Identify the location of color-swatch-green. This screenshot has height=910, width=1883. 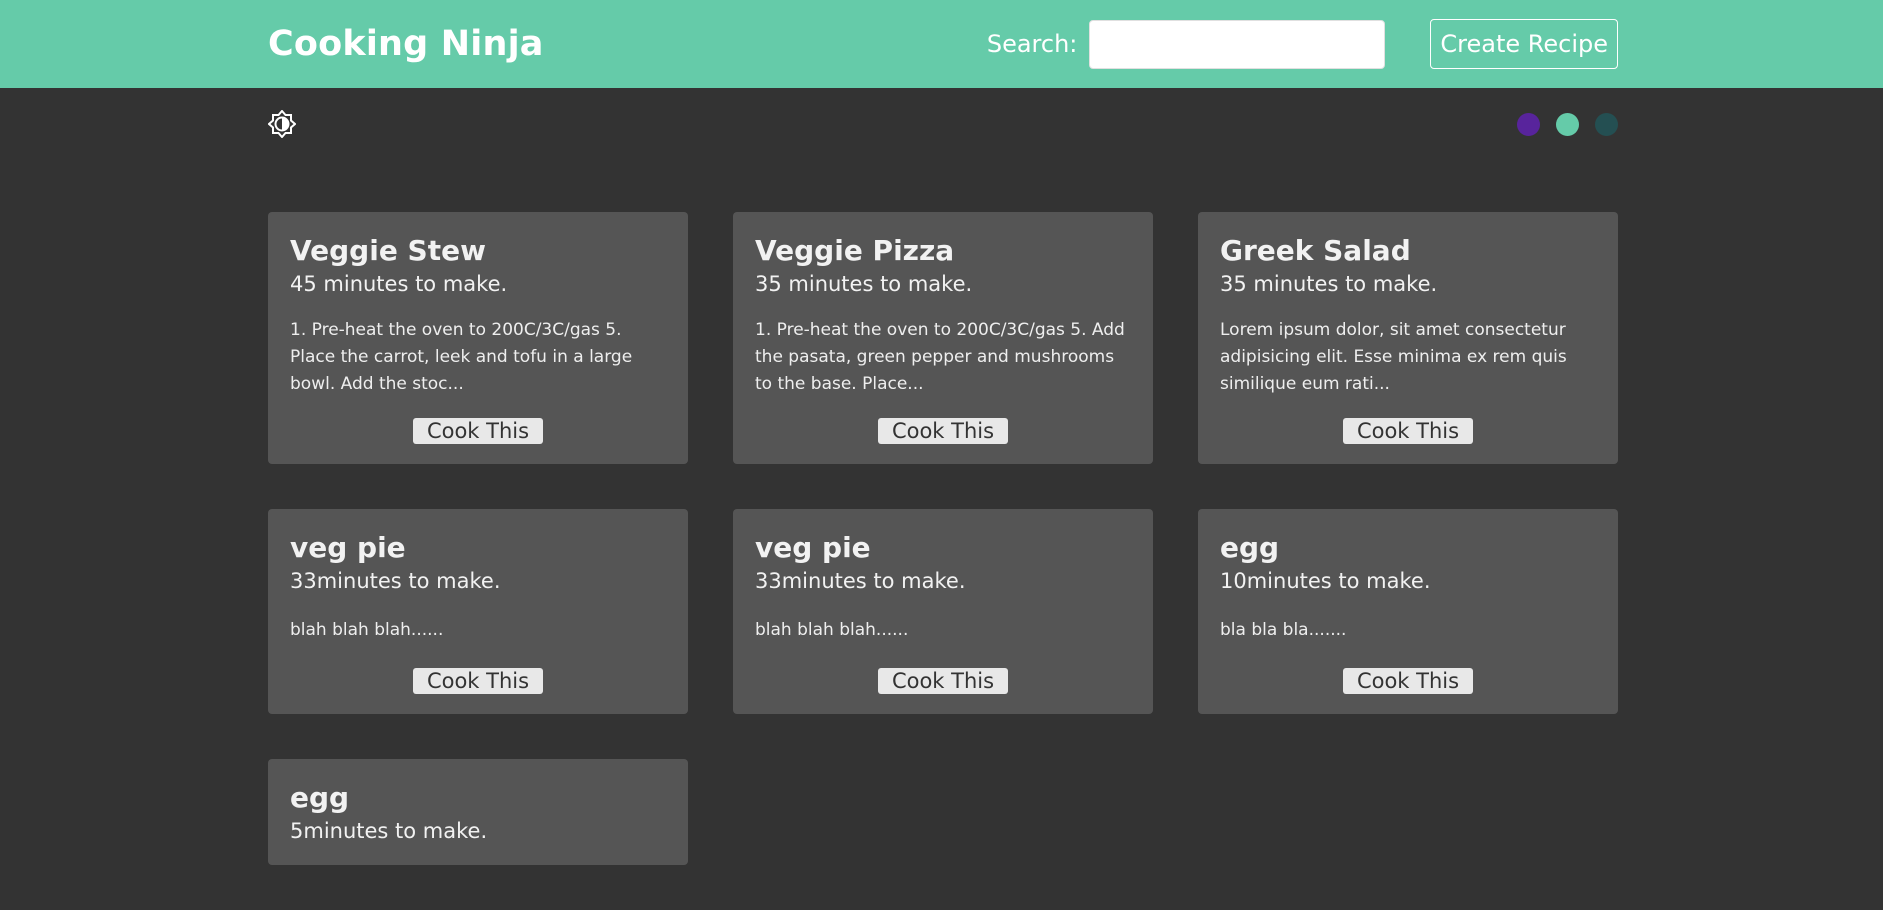
(1567, 124).